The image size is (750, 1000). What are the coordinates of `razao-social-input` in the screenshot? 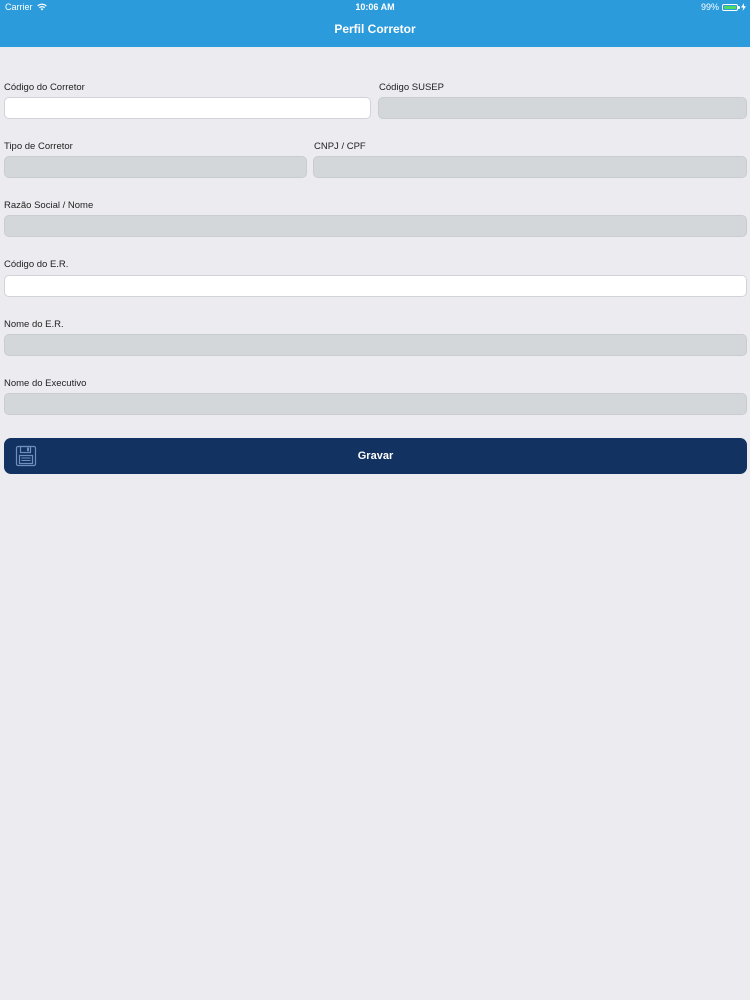 It's located at (375, 226).